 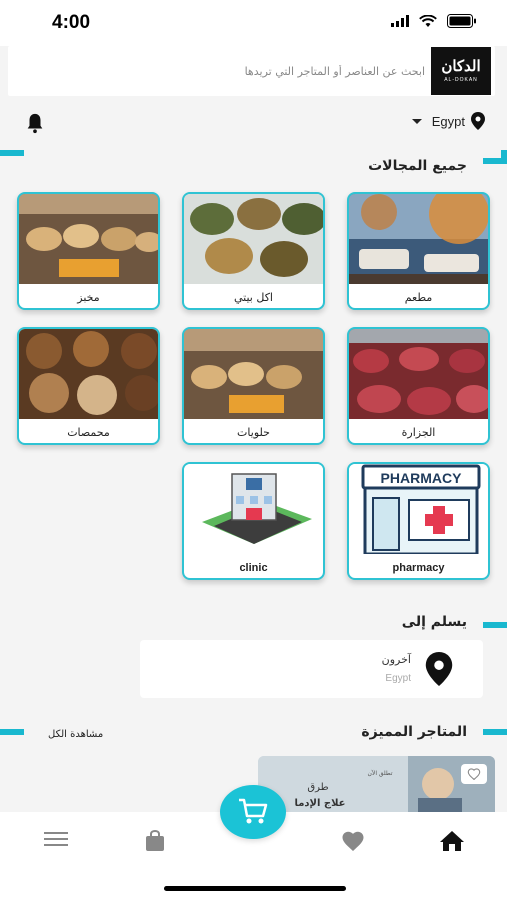 What do you see at coordinates (434, 622) in the screenshot?
I see `deliver-title: يسلم إلى` at bounding box center [434, 622].